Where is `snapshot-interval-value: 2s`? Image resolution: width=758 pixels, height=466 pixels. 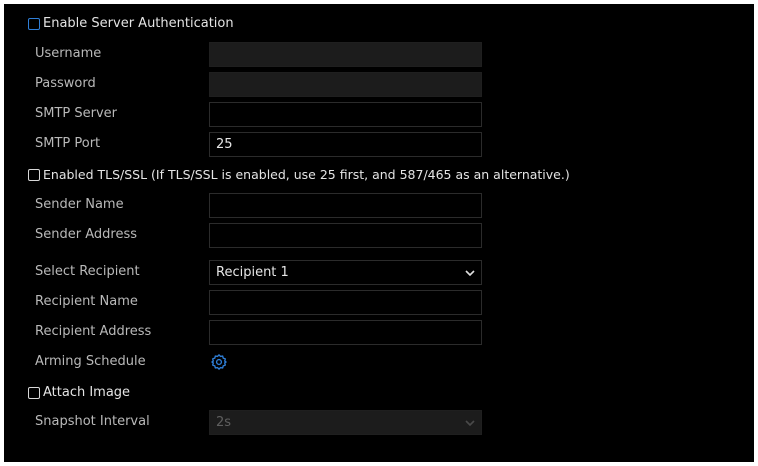
snapshot-interval-value: 2s is located at coordinates (224, 422).